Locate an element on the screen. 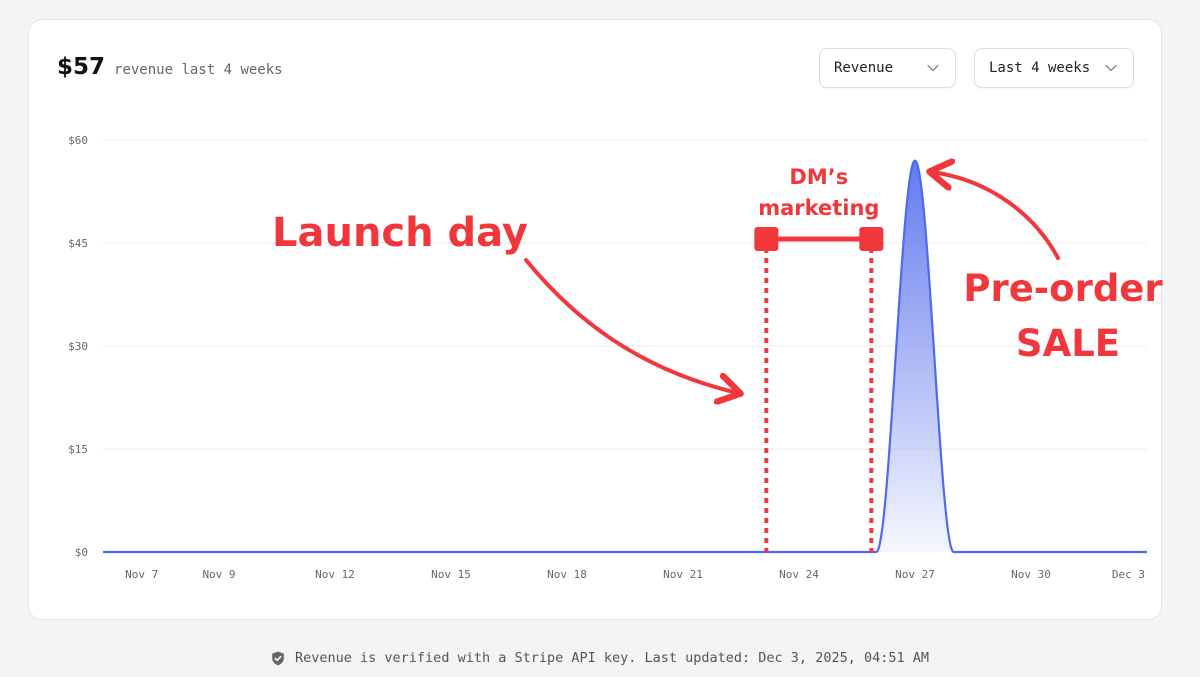  preorder-label-line1: Pre-order is located at coordinates (1063, 288).